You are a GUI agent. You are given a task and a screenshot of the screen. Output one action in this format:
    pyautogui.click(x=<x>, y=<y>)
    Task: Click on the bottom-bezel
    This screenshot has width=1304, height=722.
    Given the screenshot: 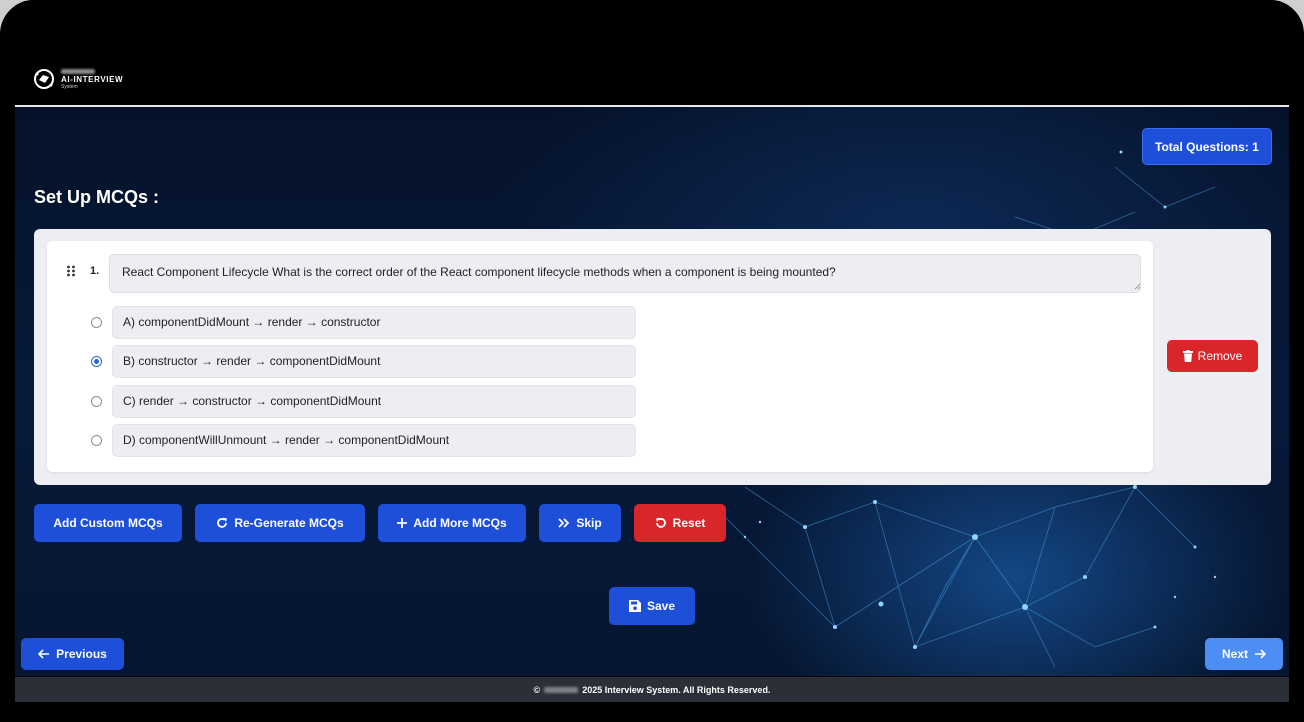 What is the action you would take?
    pyautogui.click(x=652, y=712)
    